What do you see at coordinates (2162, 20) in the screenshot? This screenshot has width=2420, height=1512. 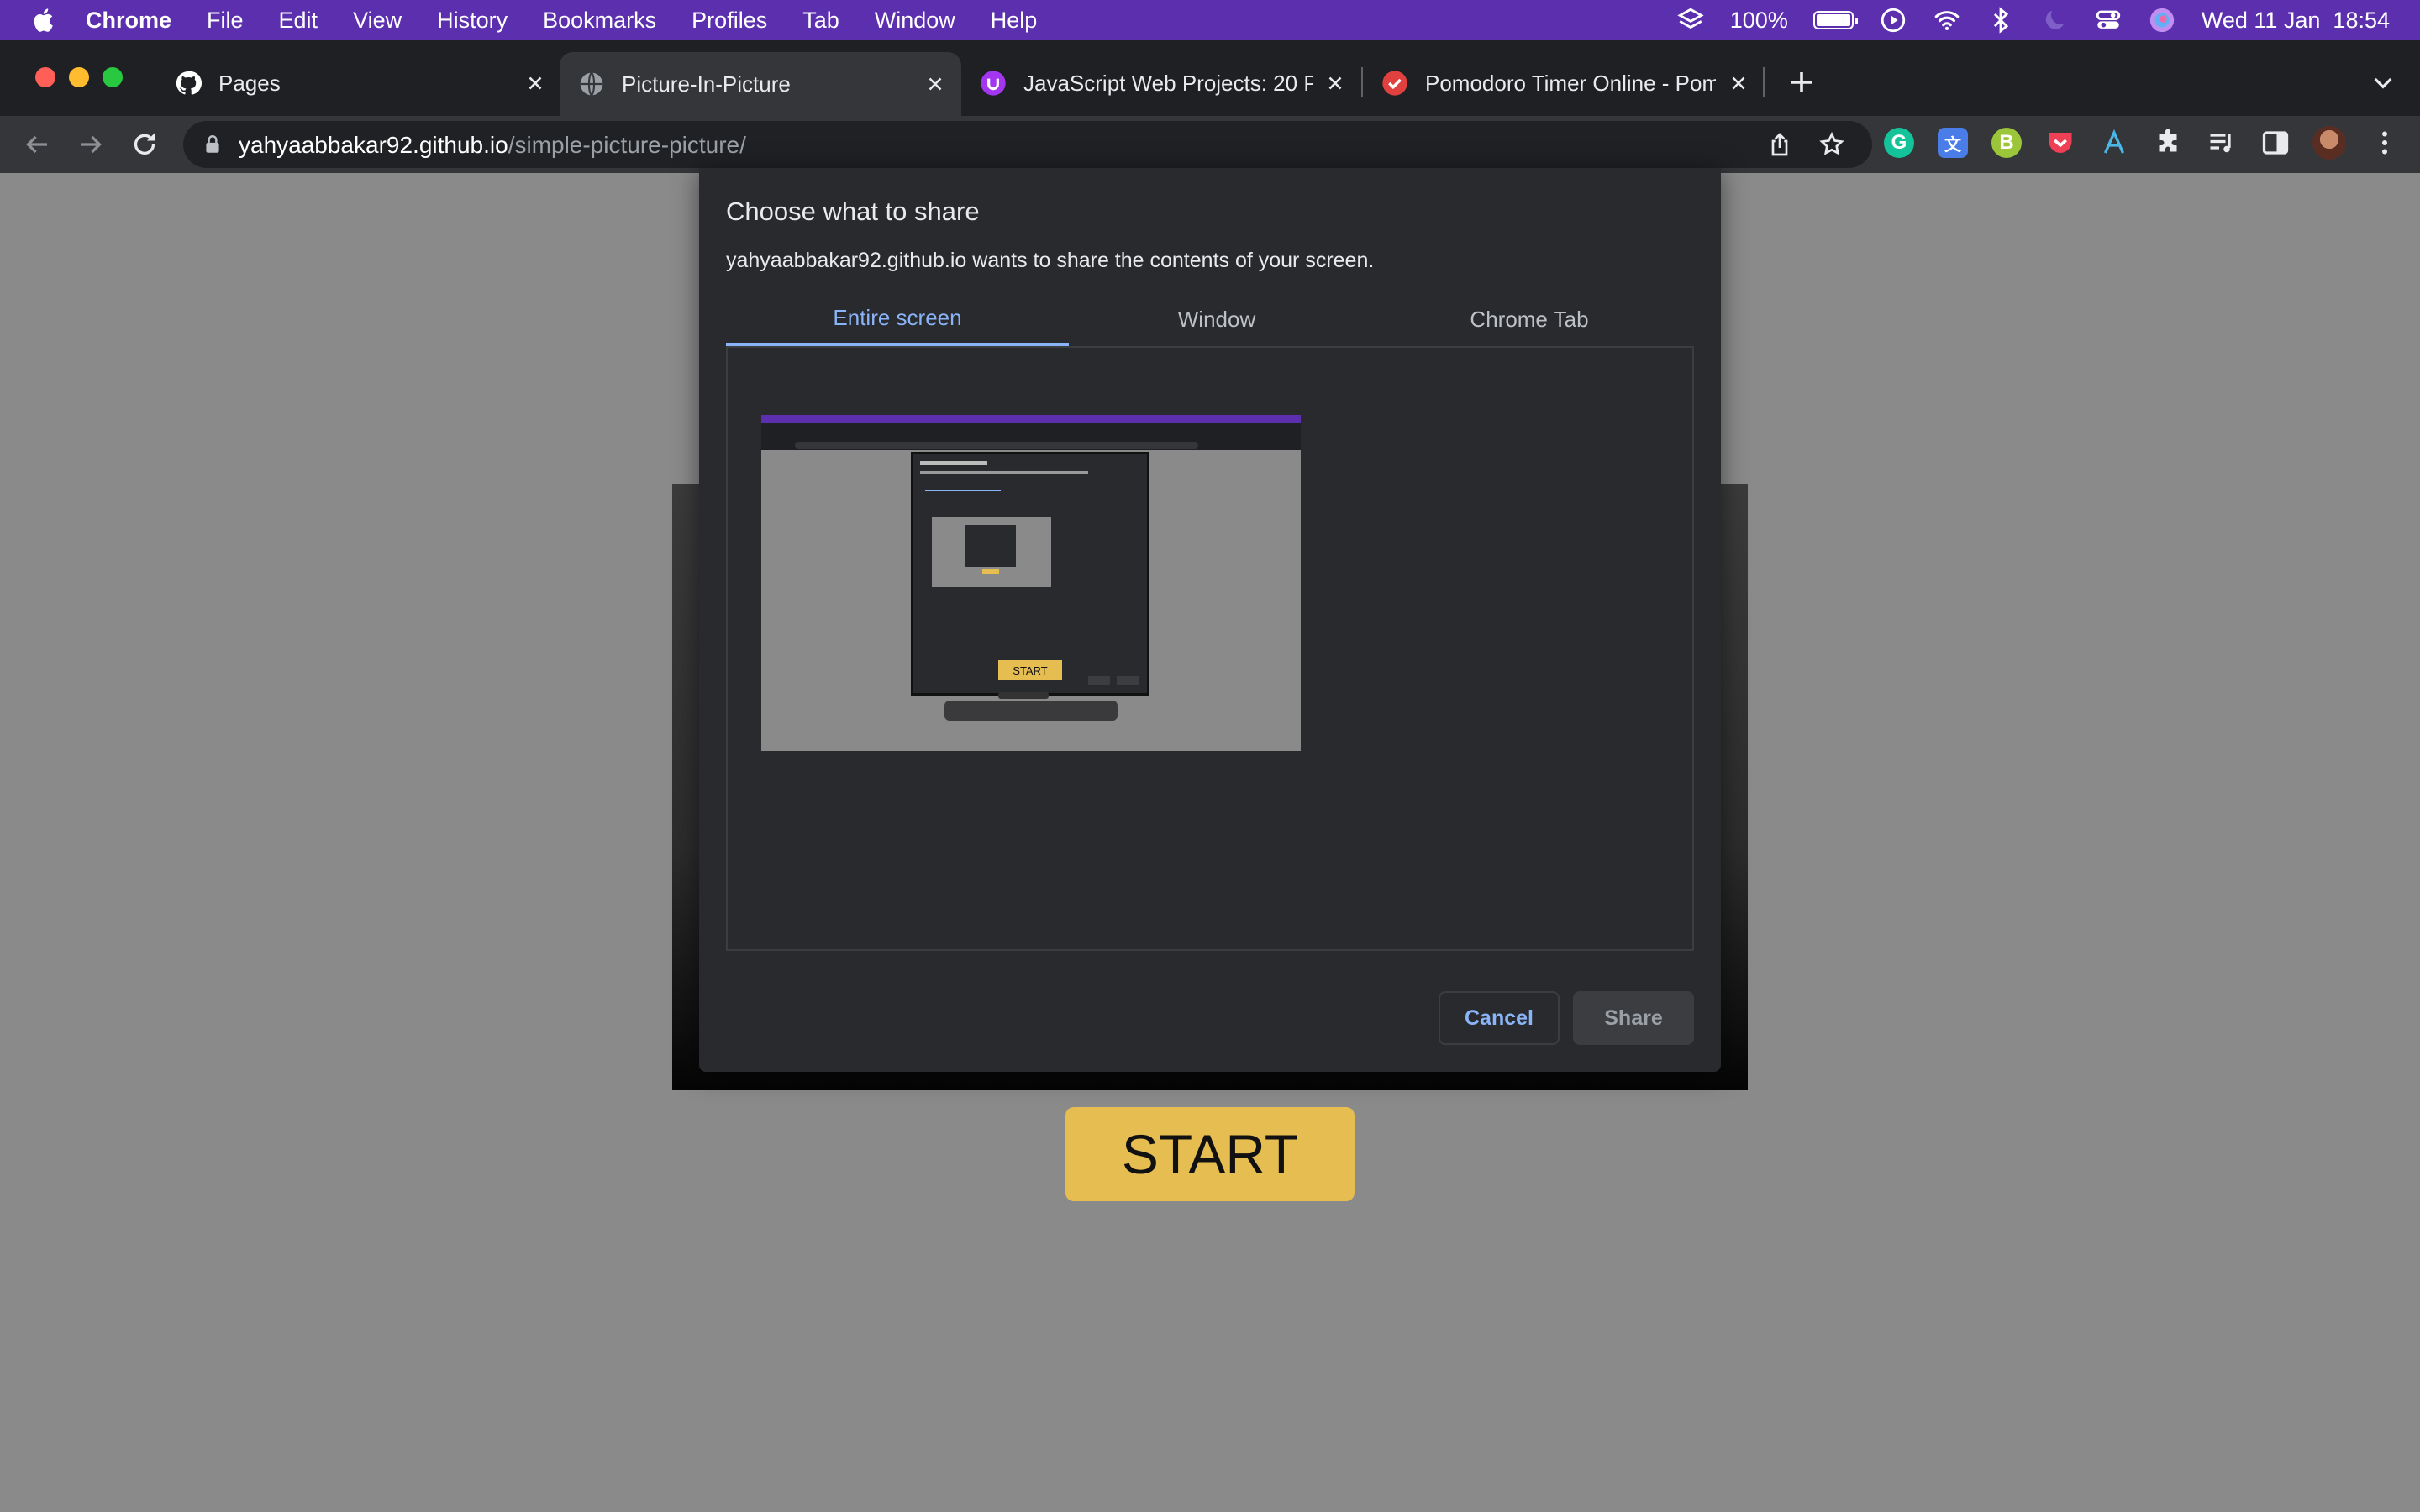 I see `siri-icon` at bounding box center [2162, 20].